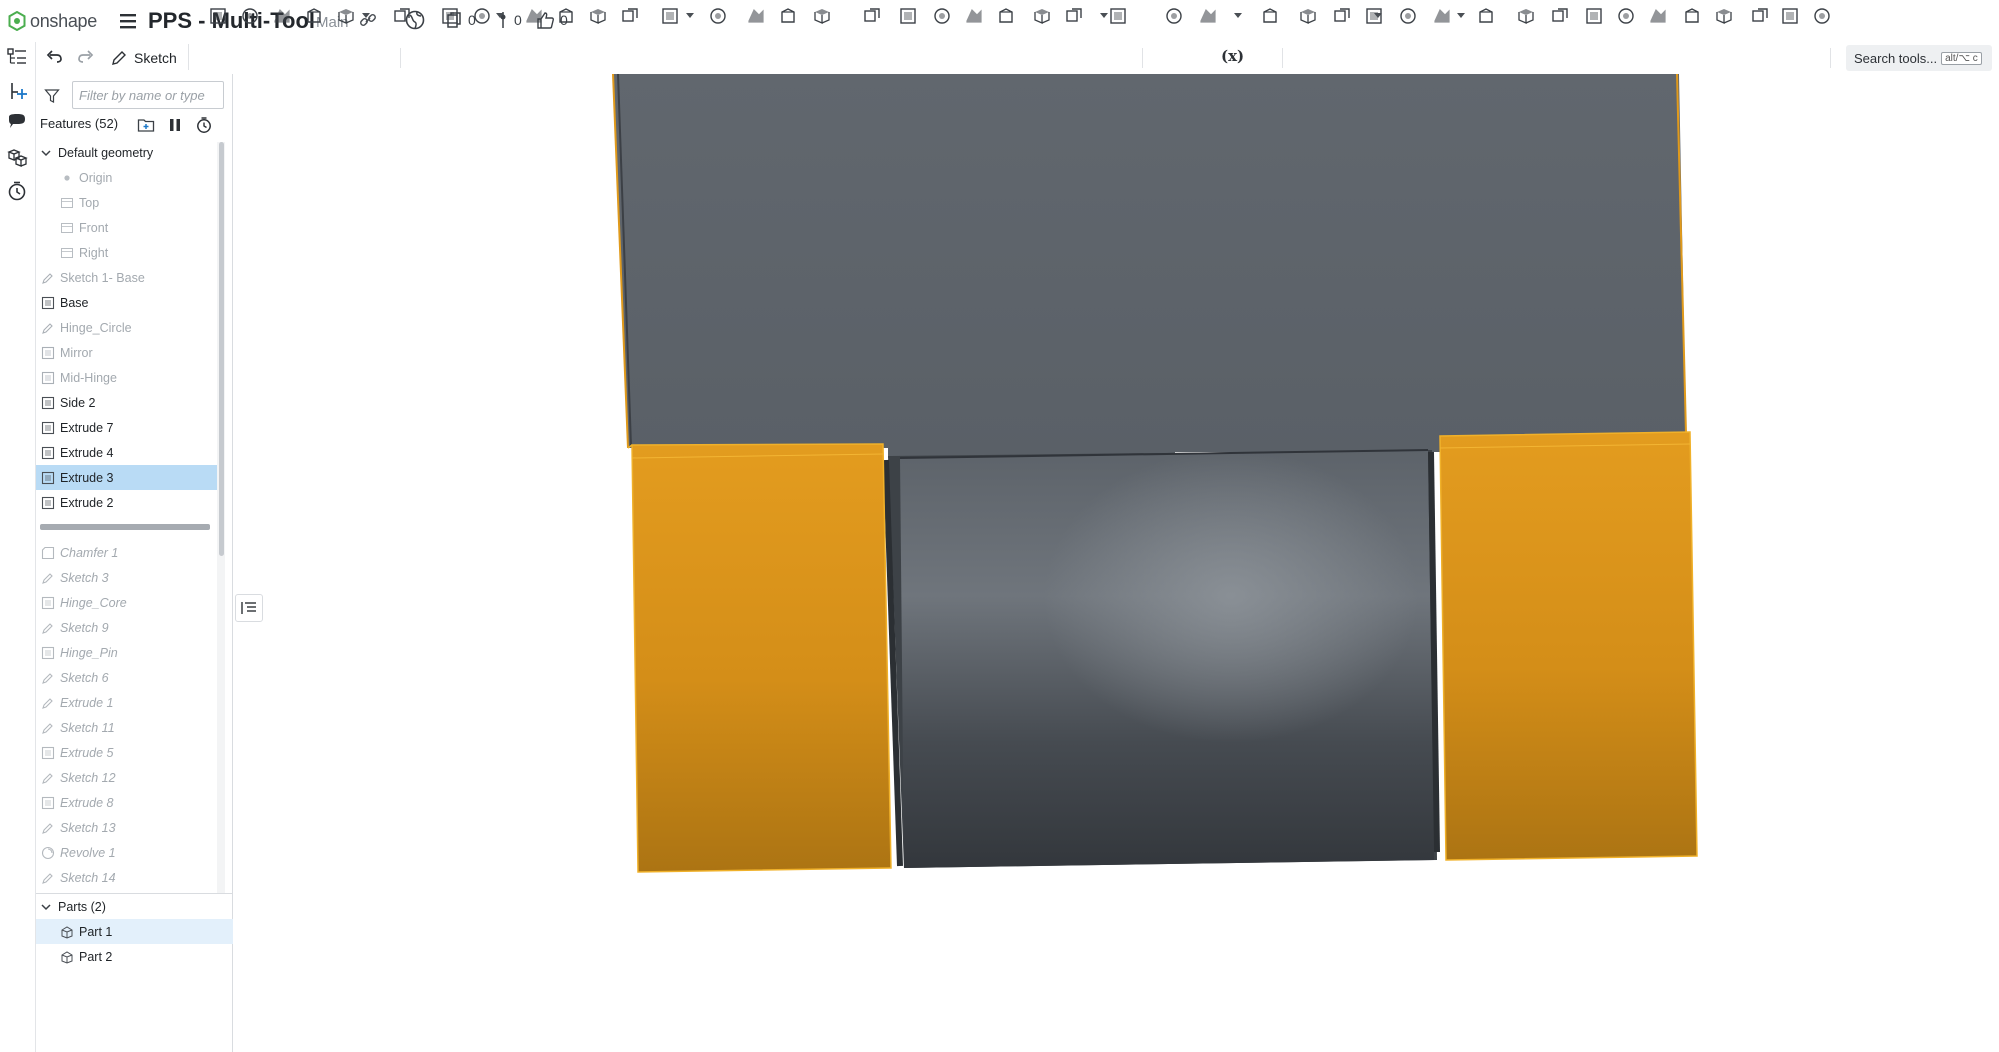  I want to click on feature-row: Extrude 7, so click(127, 427).